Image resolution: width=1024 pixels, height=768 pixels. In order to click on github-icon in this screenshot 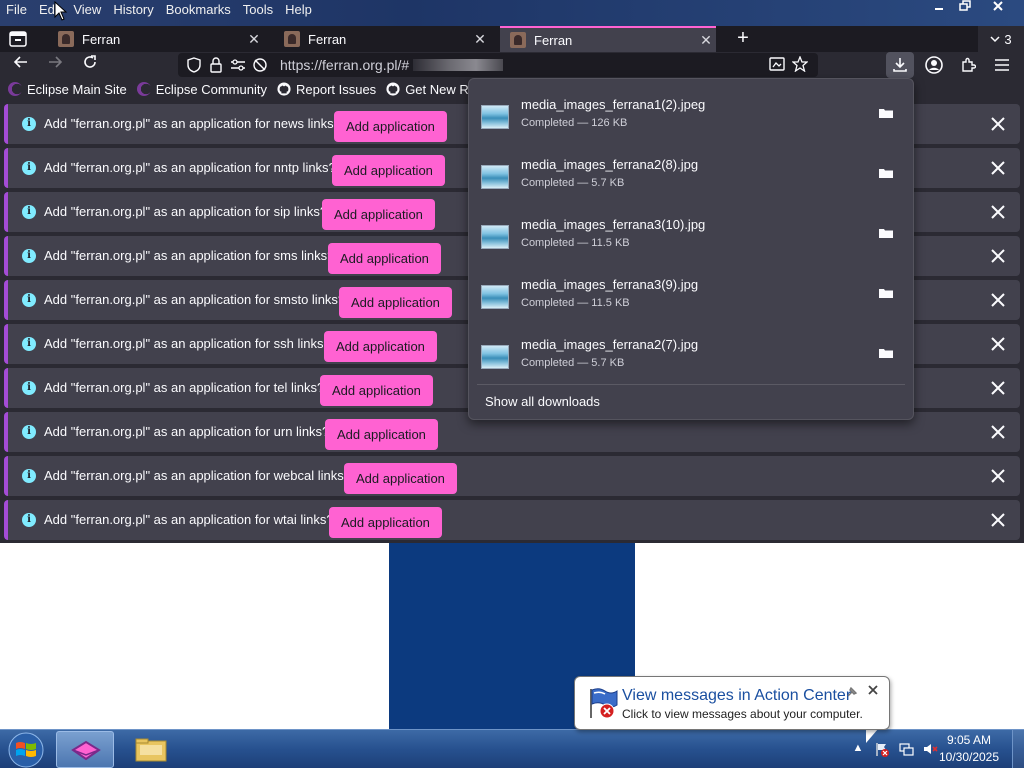, I will do `click(284, 89)`.